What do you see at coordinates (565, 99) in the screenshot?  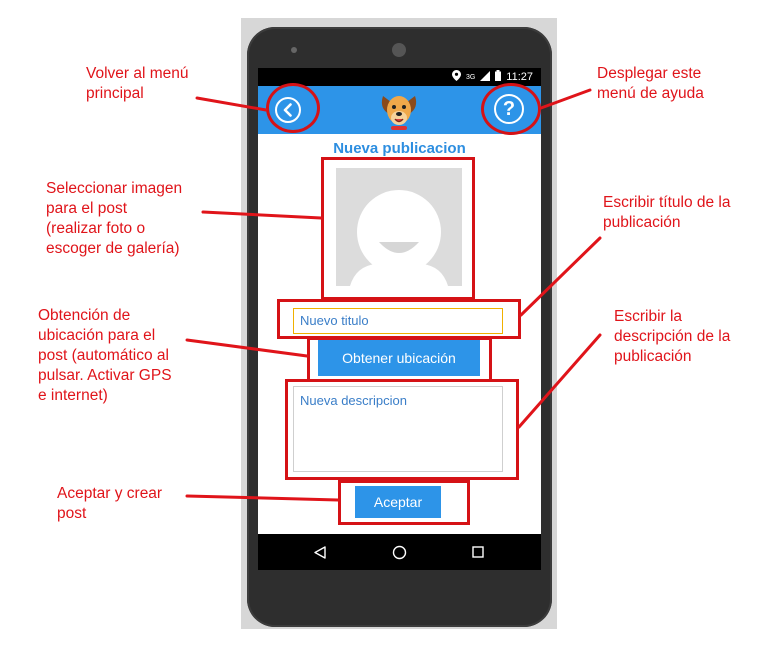 I see `arrow-ayuda` at bounding box center [565, 99].